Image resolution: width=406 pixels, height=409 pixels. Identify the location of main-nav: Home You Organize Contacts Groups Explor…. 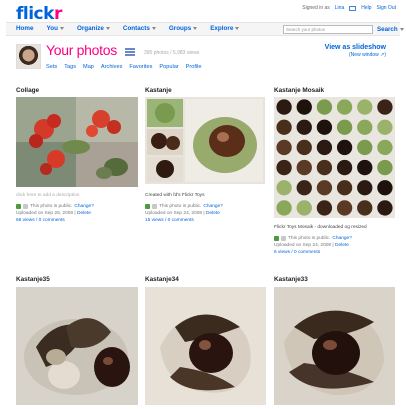
(205, 29).